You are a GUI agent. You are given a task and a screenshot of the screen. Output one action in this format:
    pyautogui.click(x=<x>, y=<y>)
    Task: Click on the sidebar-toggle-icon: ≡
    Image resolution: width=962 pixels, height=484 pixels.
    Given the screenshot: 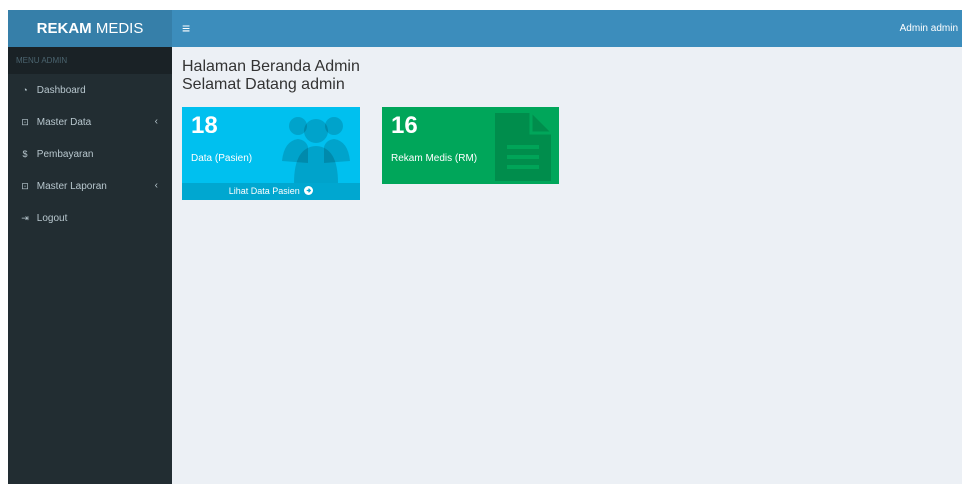 What is the action you would take?
    pyautogui.click(x=186, y=28)
    